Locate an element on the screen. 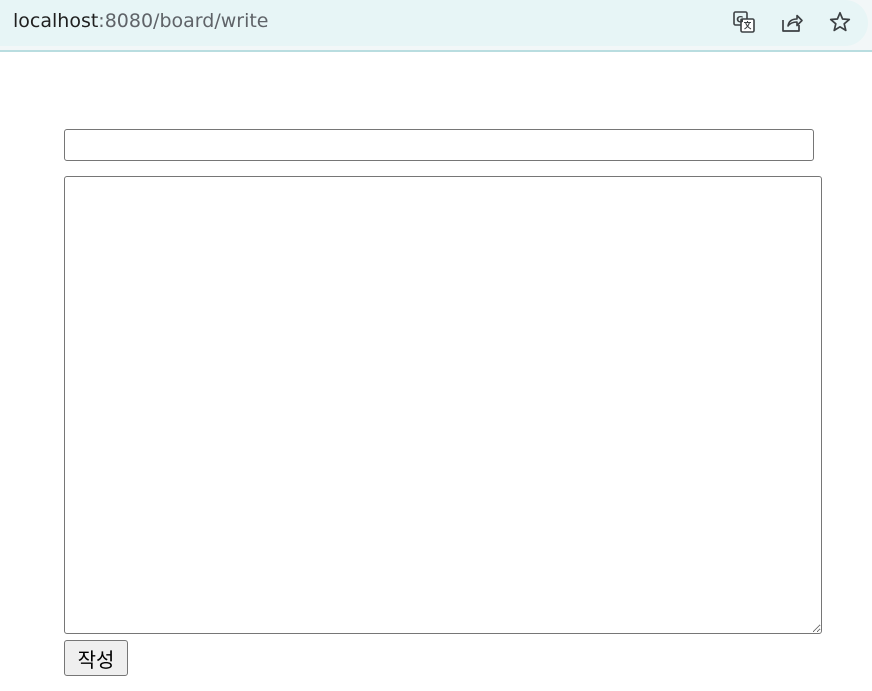 The width and height of the screenshot is (872, 691). submit-button: 작성 is located at coordinates (96, 658).